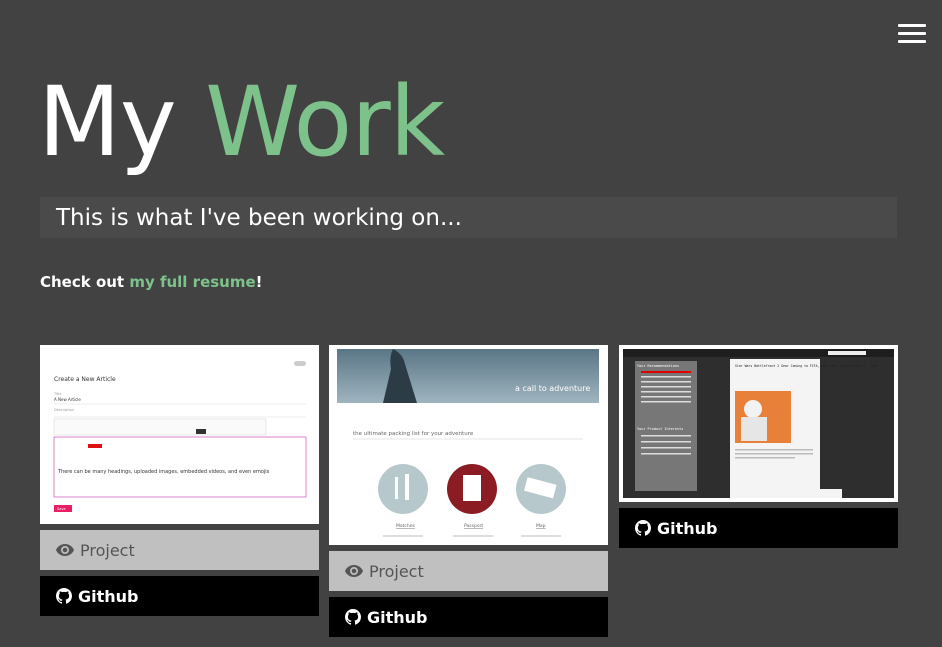 The width and height of the screenshot is (942, 647). Describe the element at coordinates (259, 282) in the screenshot. I see `resume-suffix: !` at that location.